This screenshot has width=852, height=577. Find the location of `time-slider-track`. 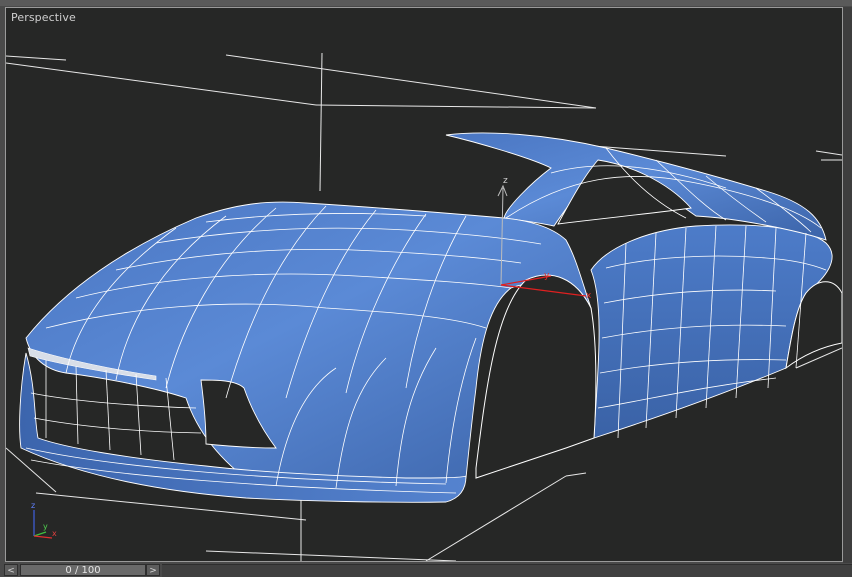

time-slider-track is located at coordinates (507, 570).